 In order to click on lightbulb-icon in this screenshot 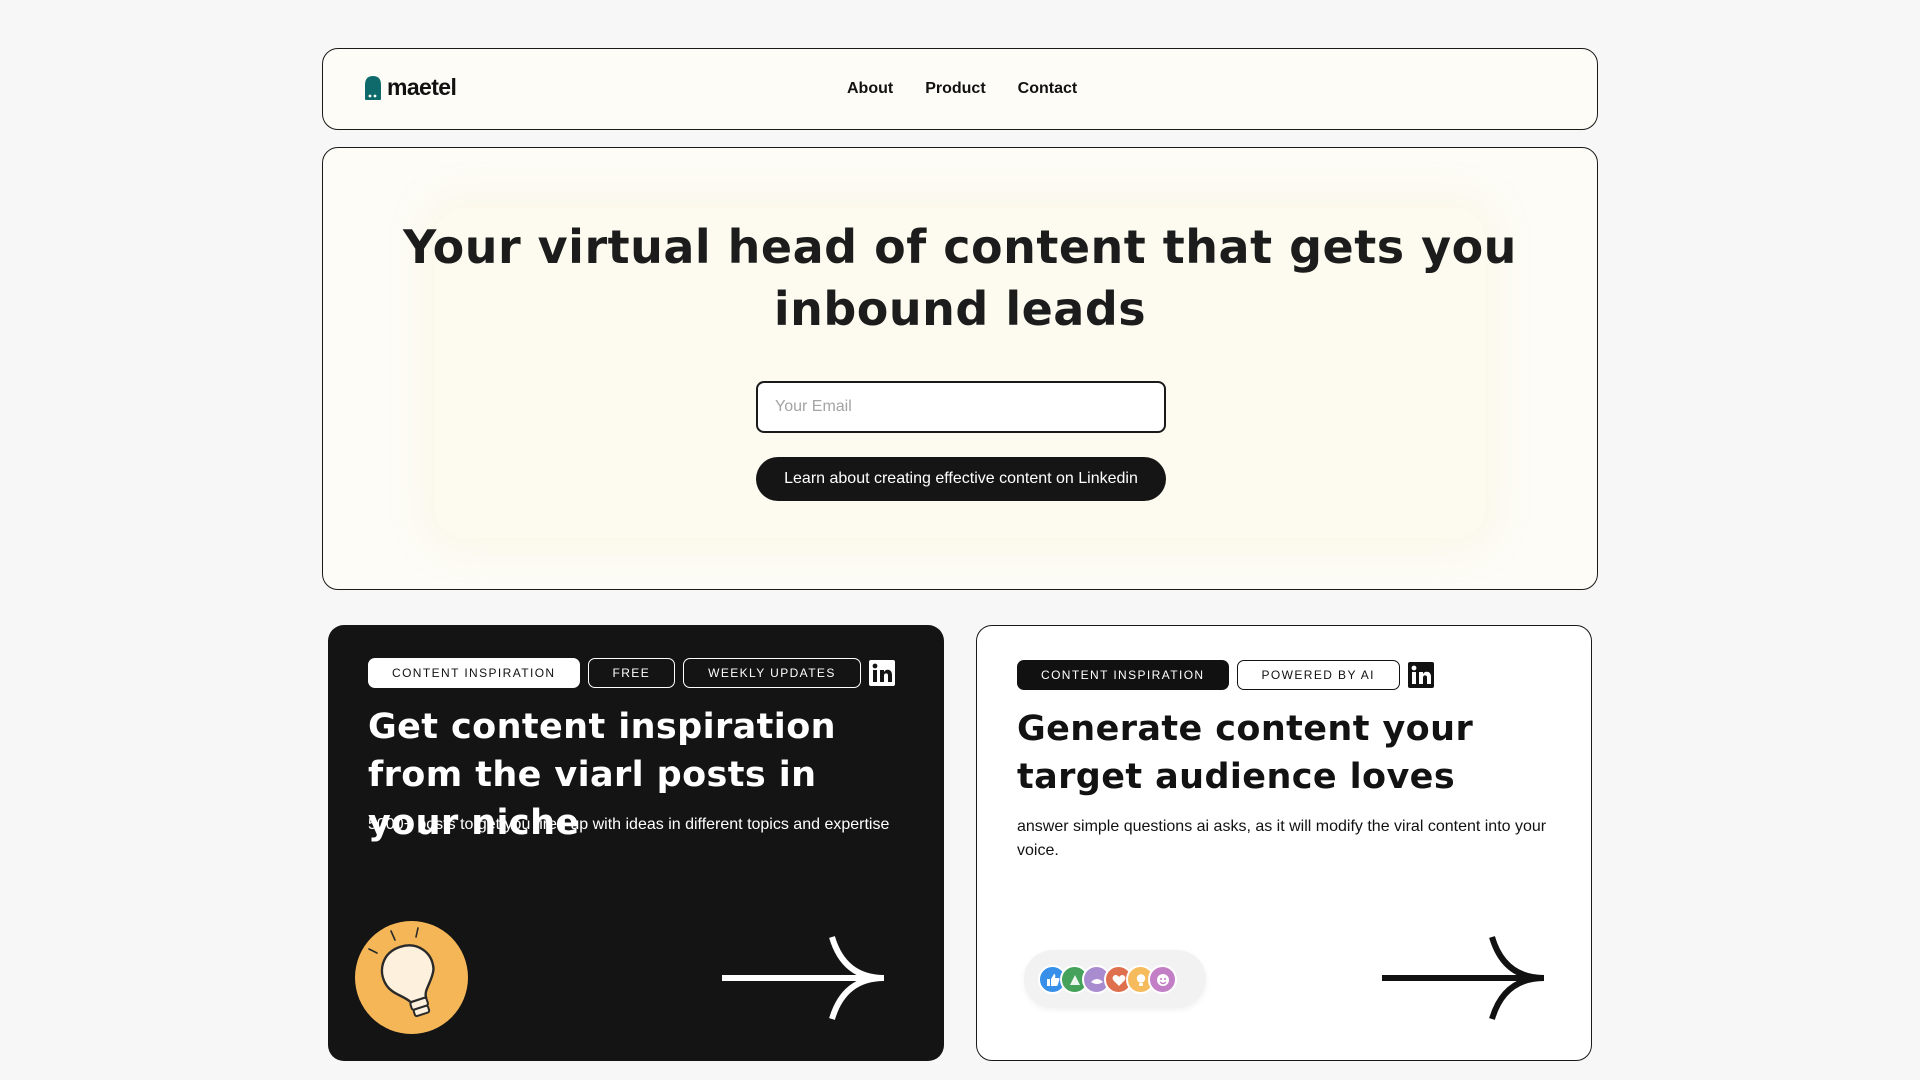, I will do `click(411, 977)`.